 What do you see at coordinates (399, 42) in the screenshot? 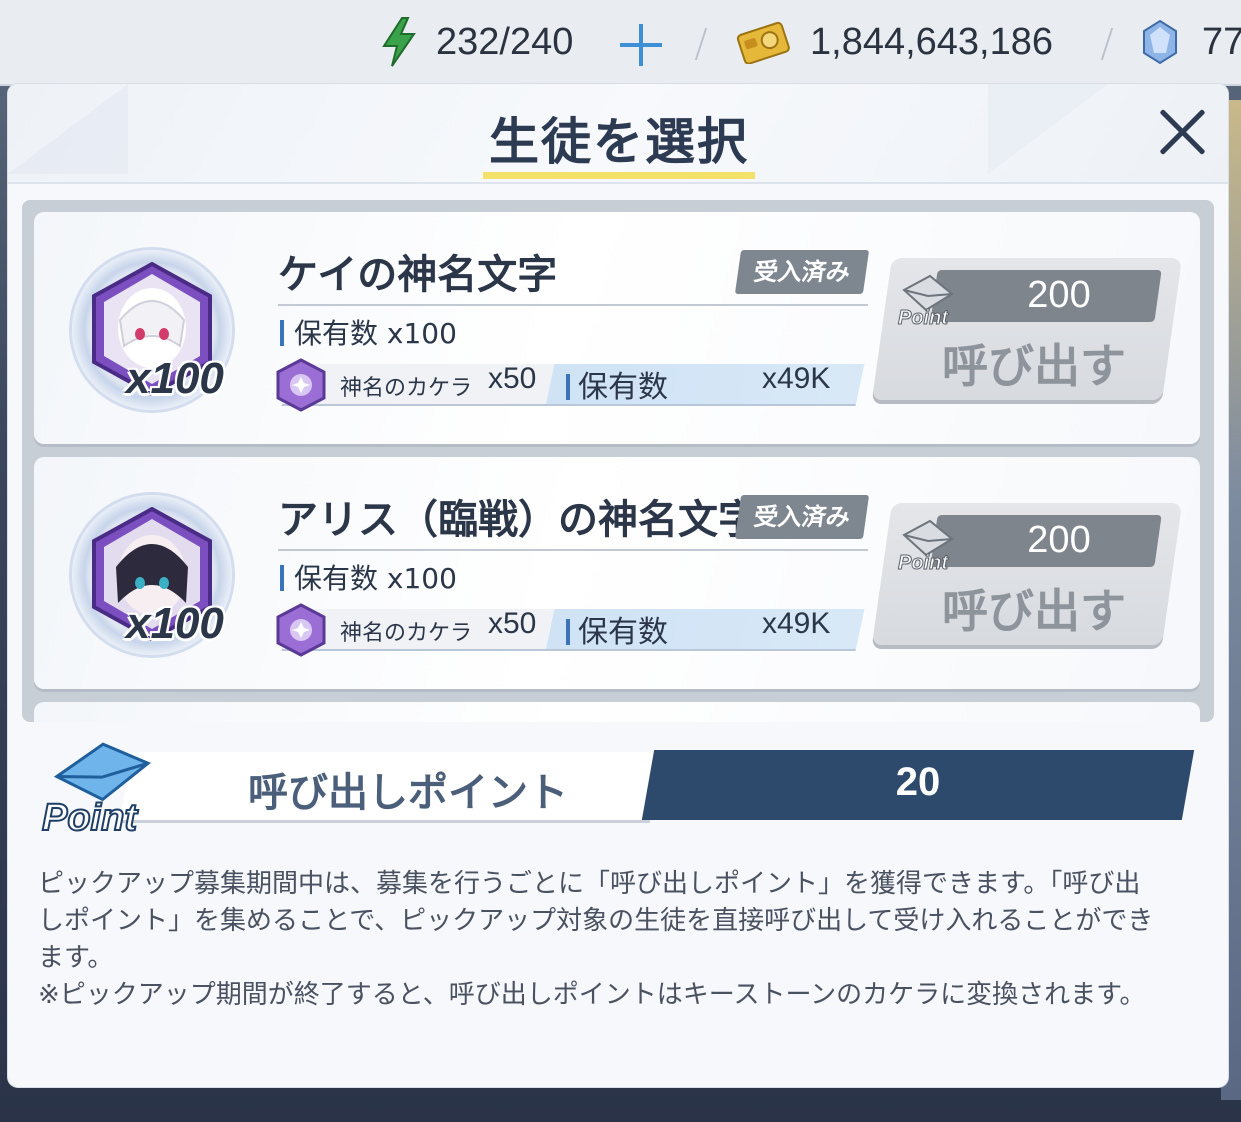
I see `lightning-icon` at bounding box center [399, 42].